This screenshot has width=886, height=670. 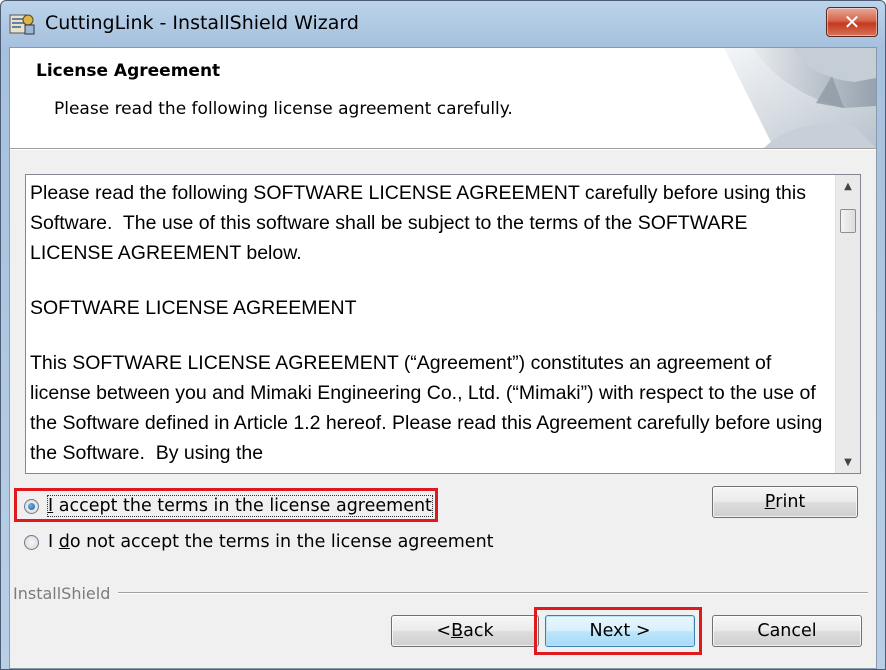 What do you see at coordinates (22, 24) in the screenshot?
I see `installer-app-icon` at bounding box center [22, 24].